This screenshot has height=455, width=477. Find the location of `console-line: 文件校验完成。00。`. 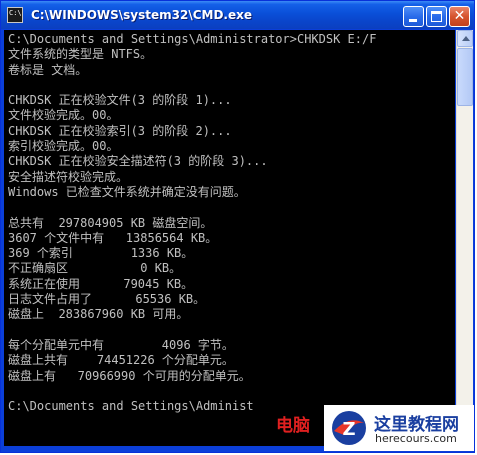

console-line: 文件校验完成。00。 is located at coordinates (63, 115).